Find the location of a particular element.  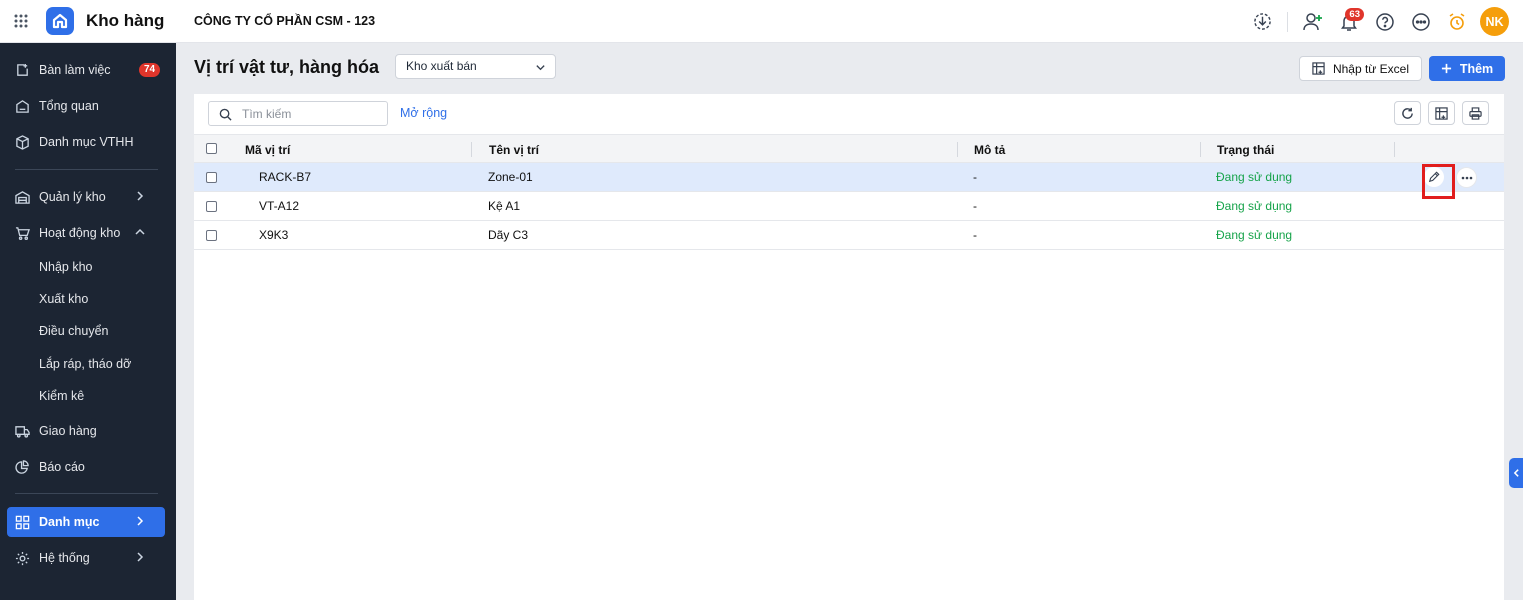

sidebar-subitem-transfer: Điều chuyển is located at coordinates (74, 331).